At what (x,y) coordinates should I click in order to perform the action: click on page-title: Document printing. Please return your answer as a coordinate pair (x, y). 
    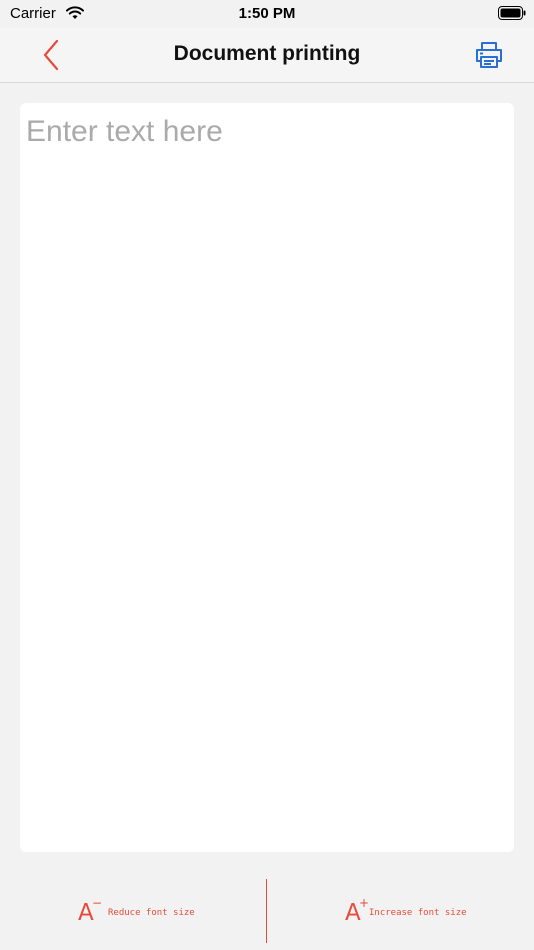
    Looking at the image, I should click on (267, 53).